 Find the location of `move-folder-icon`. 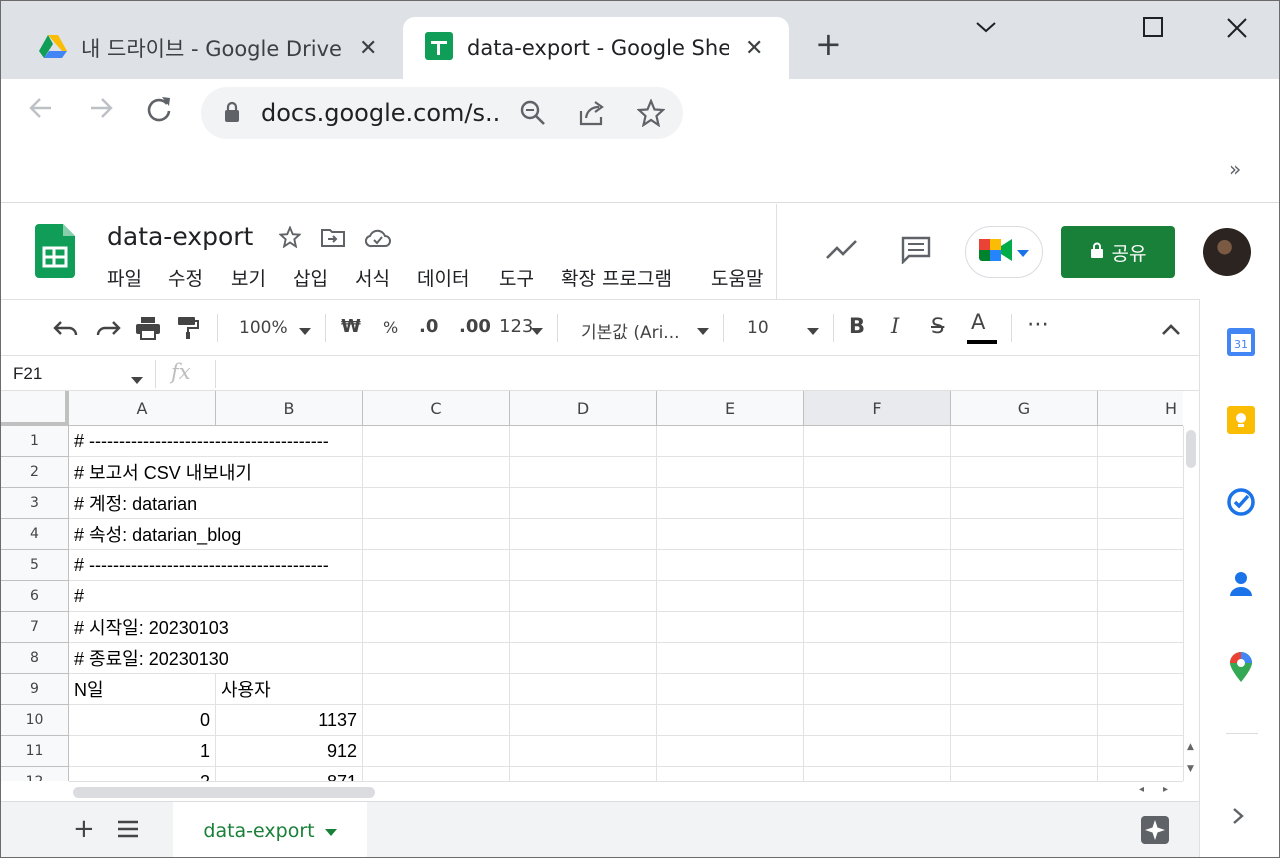

move-folder-icon is located at coordinates (333, 240).